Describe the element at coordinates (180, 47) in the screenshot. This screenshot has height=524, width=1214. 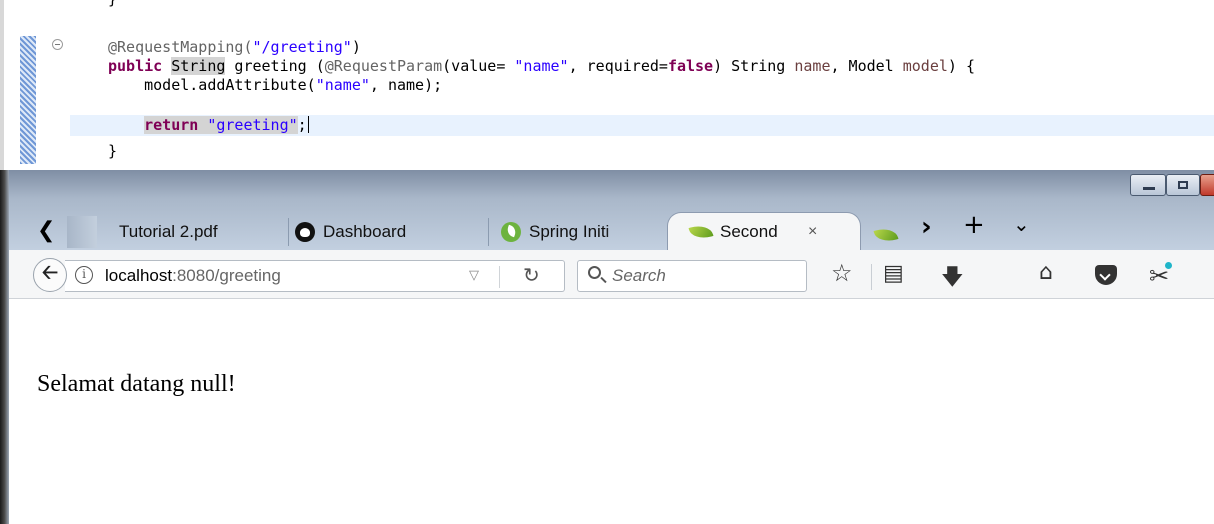
I see `annotation-token: @RequestMapping(` at that location.